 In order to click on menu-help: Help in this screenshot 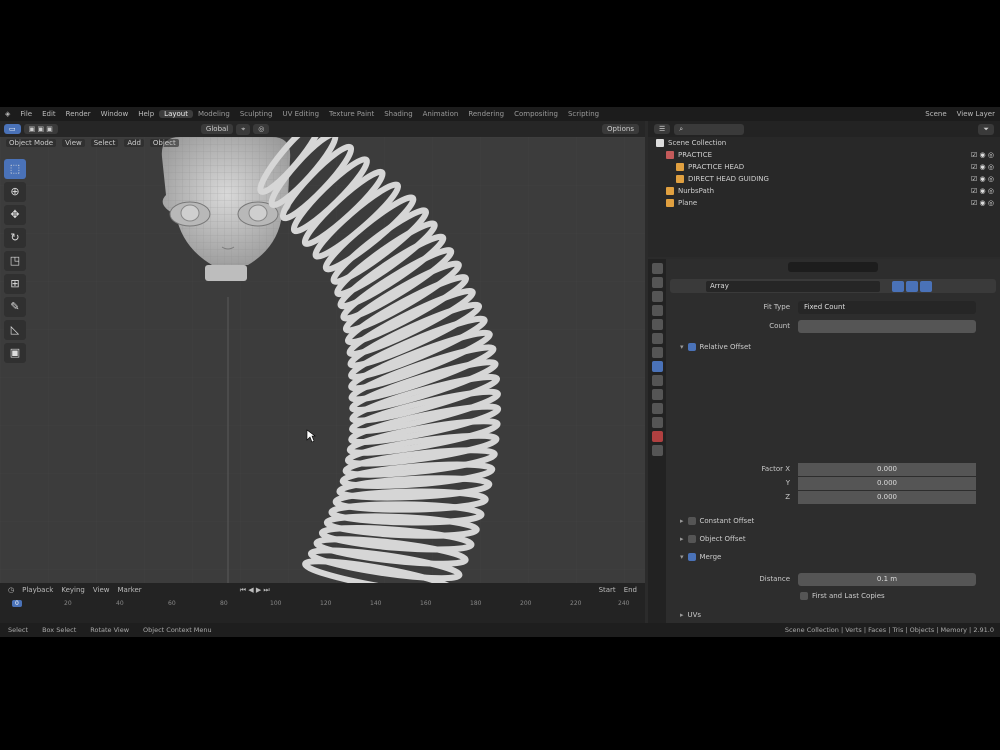, I will do `click(146, 114)`.